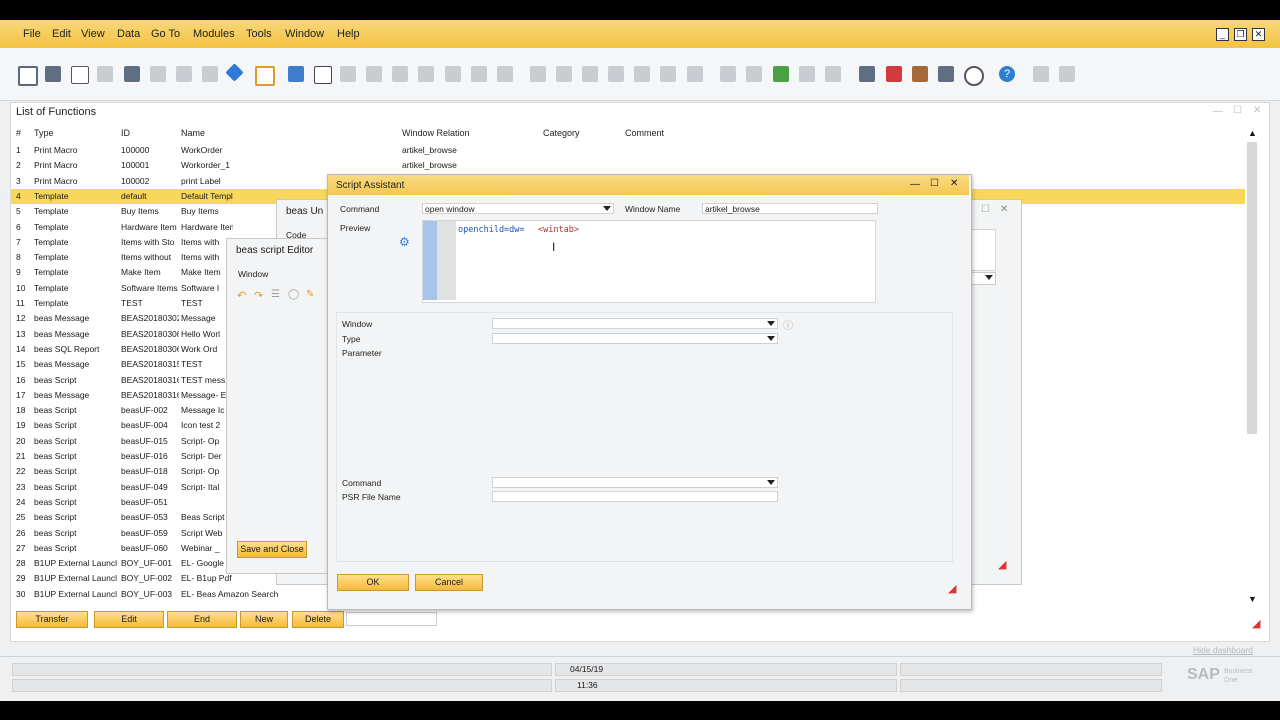 This screenshot has height=720, width=1280. What do you see at coordinates (1218, 111) in the screenshot?
I see `list-minimize-icon: —` at bounding box center [1218, 111].